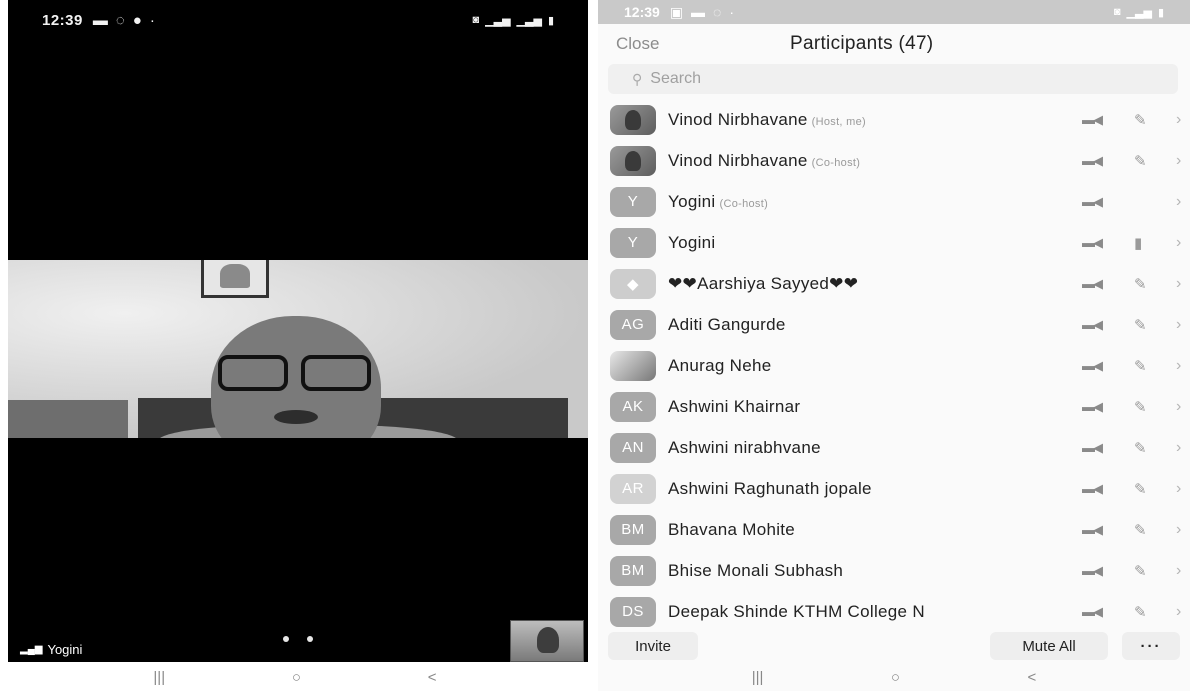 This screenshot has width=1190, height=691. I want to click on participant-name: Bhavana Mohite, so click(732, 529).